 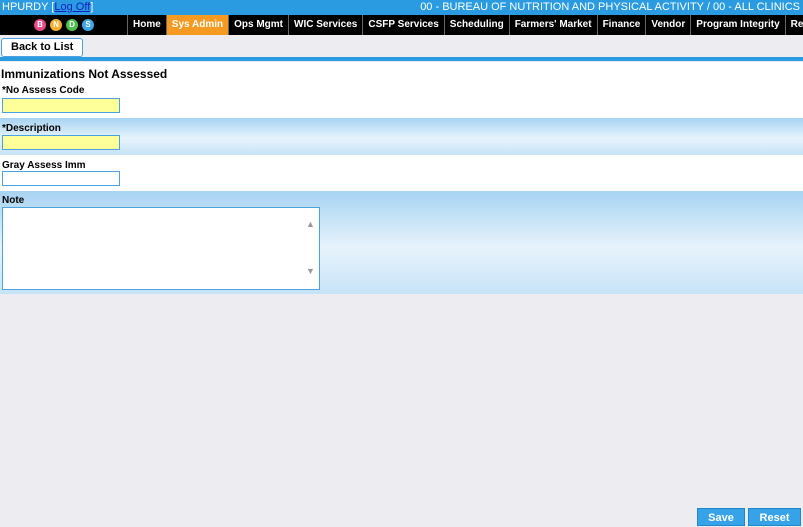 What do you see at coordinates (88, 25) in the screenshot?
I see `logo-letter-s: S` at bounding box center [88, 25].